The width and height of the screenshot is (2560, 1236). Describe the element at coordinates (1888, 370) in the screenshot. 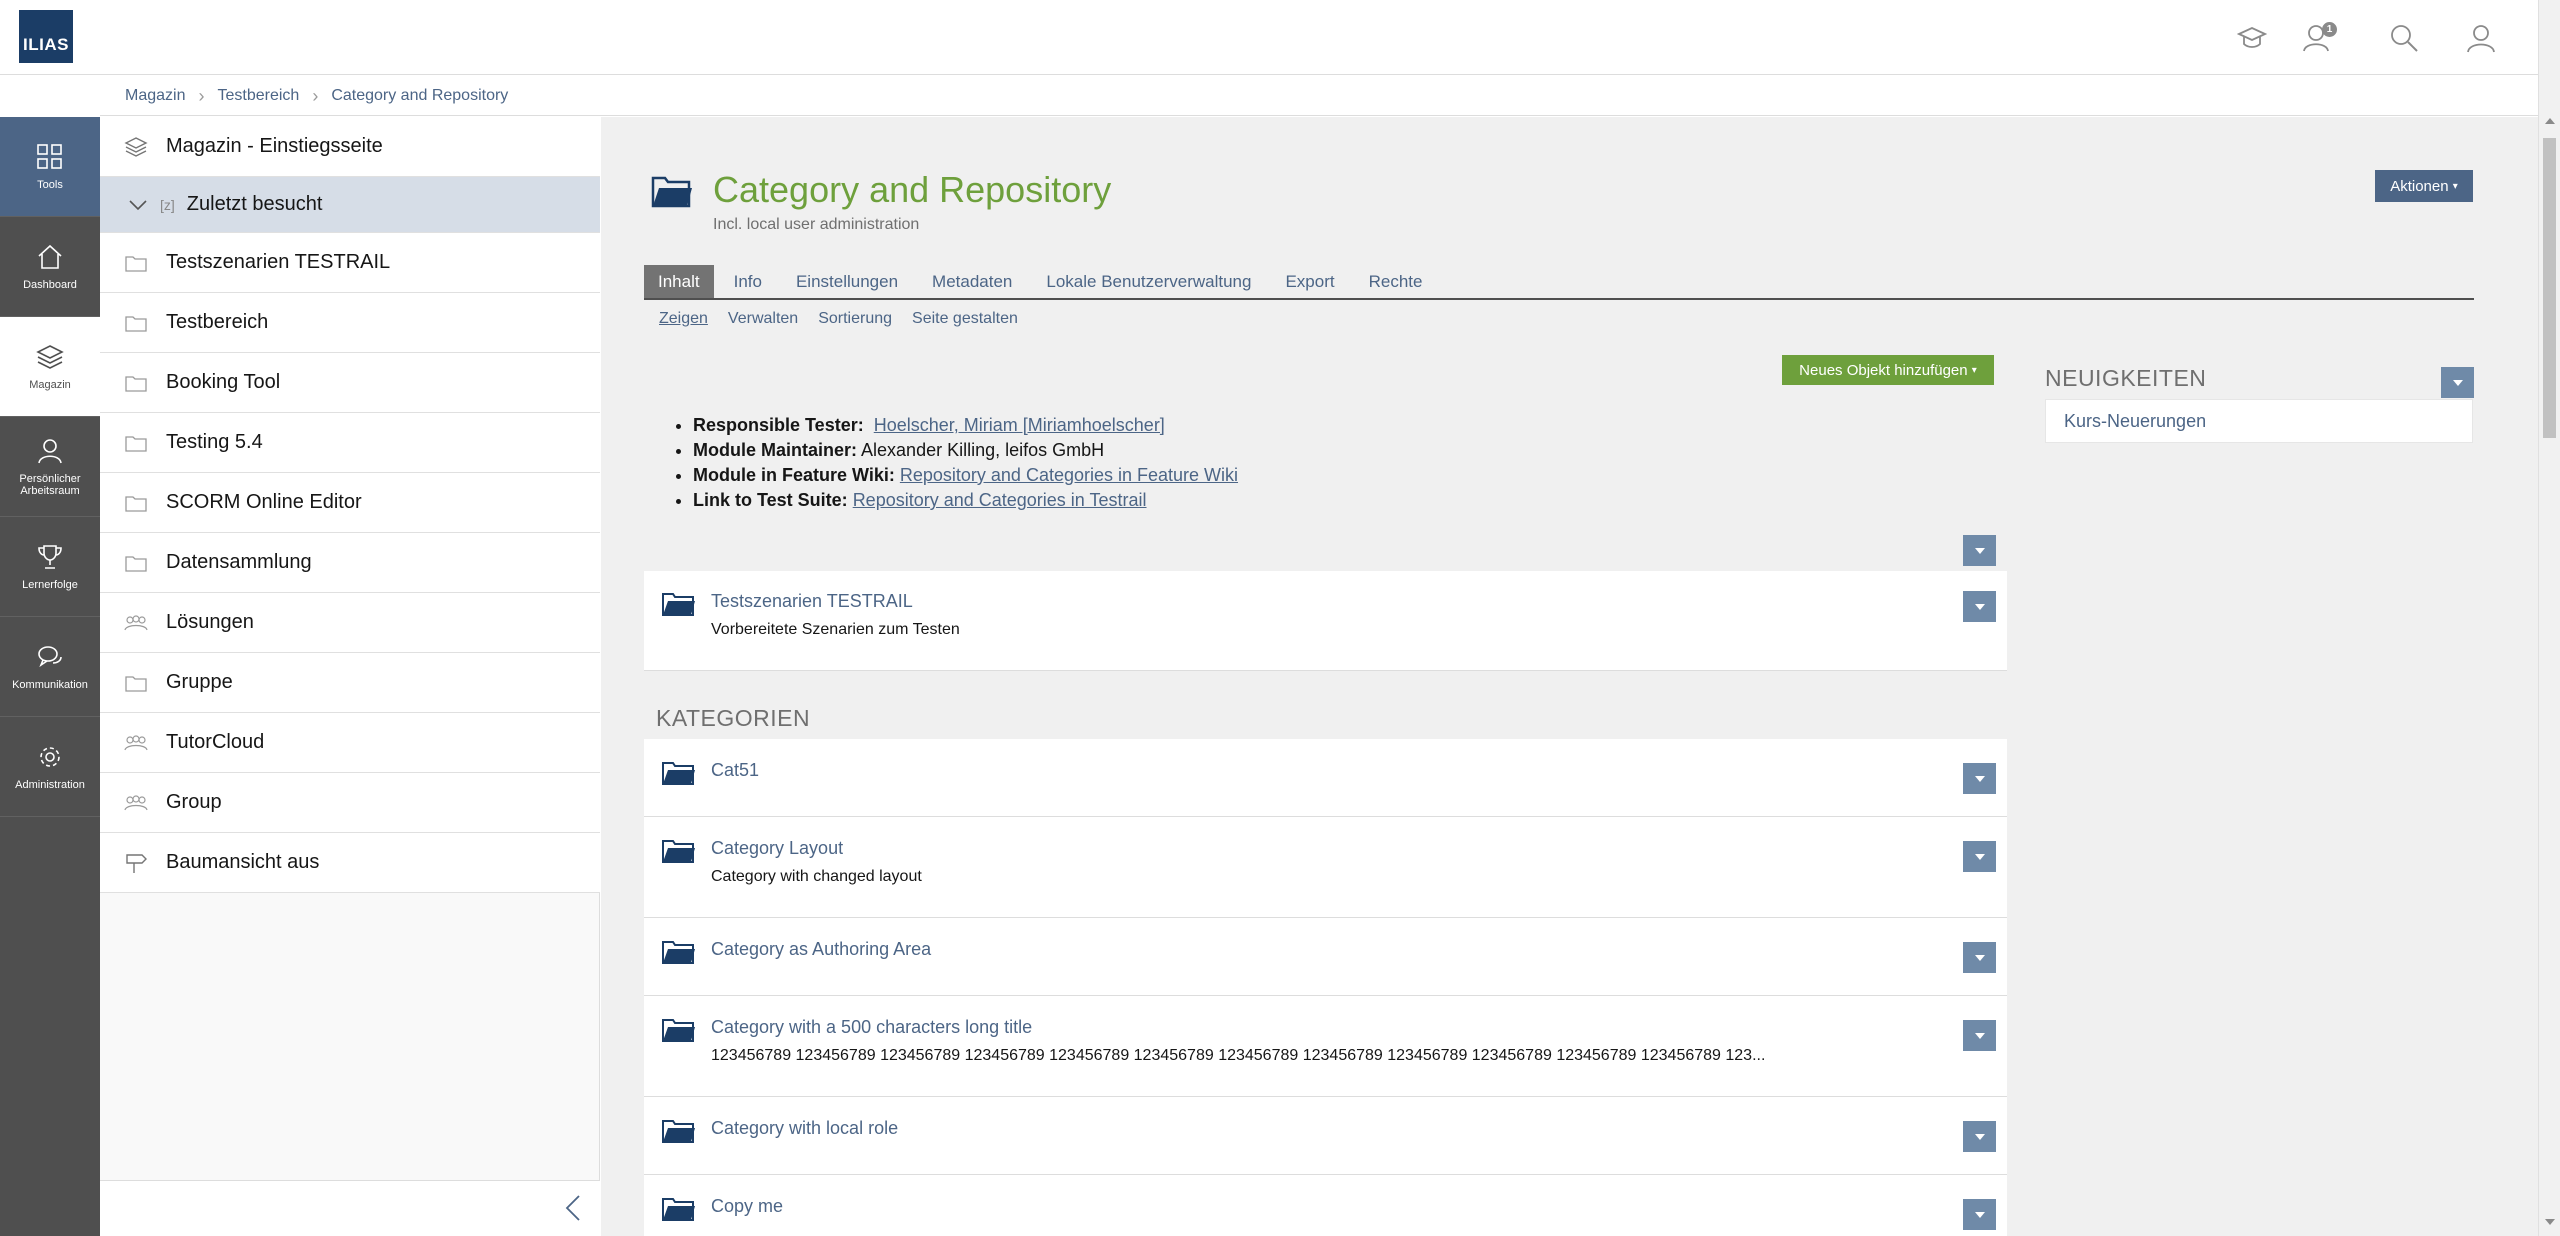

I see `add-new-object-button: Neues Objekt hinzufügen ▾` at that location.